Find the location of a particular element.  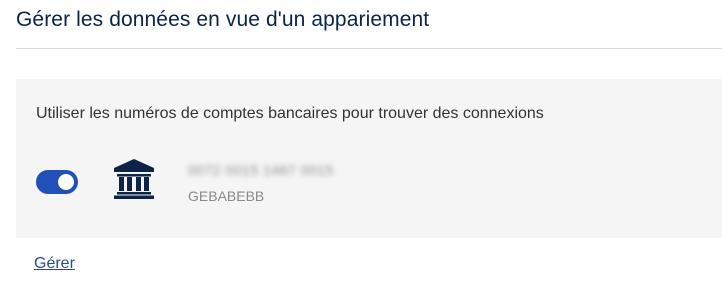

account-number: 0072 0015 1487 0015 is located at coordinates (261, 170).